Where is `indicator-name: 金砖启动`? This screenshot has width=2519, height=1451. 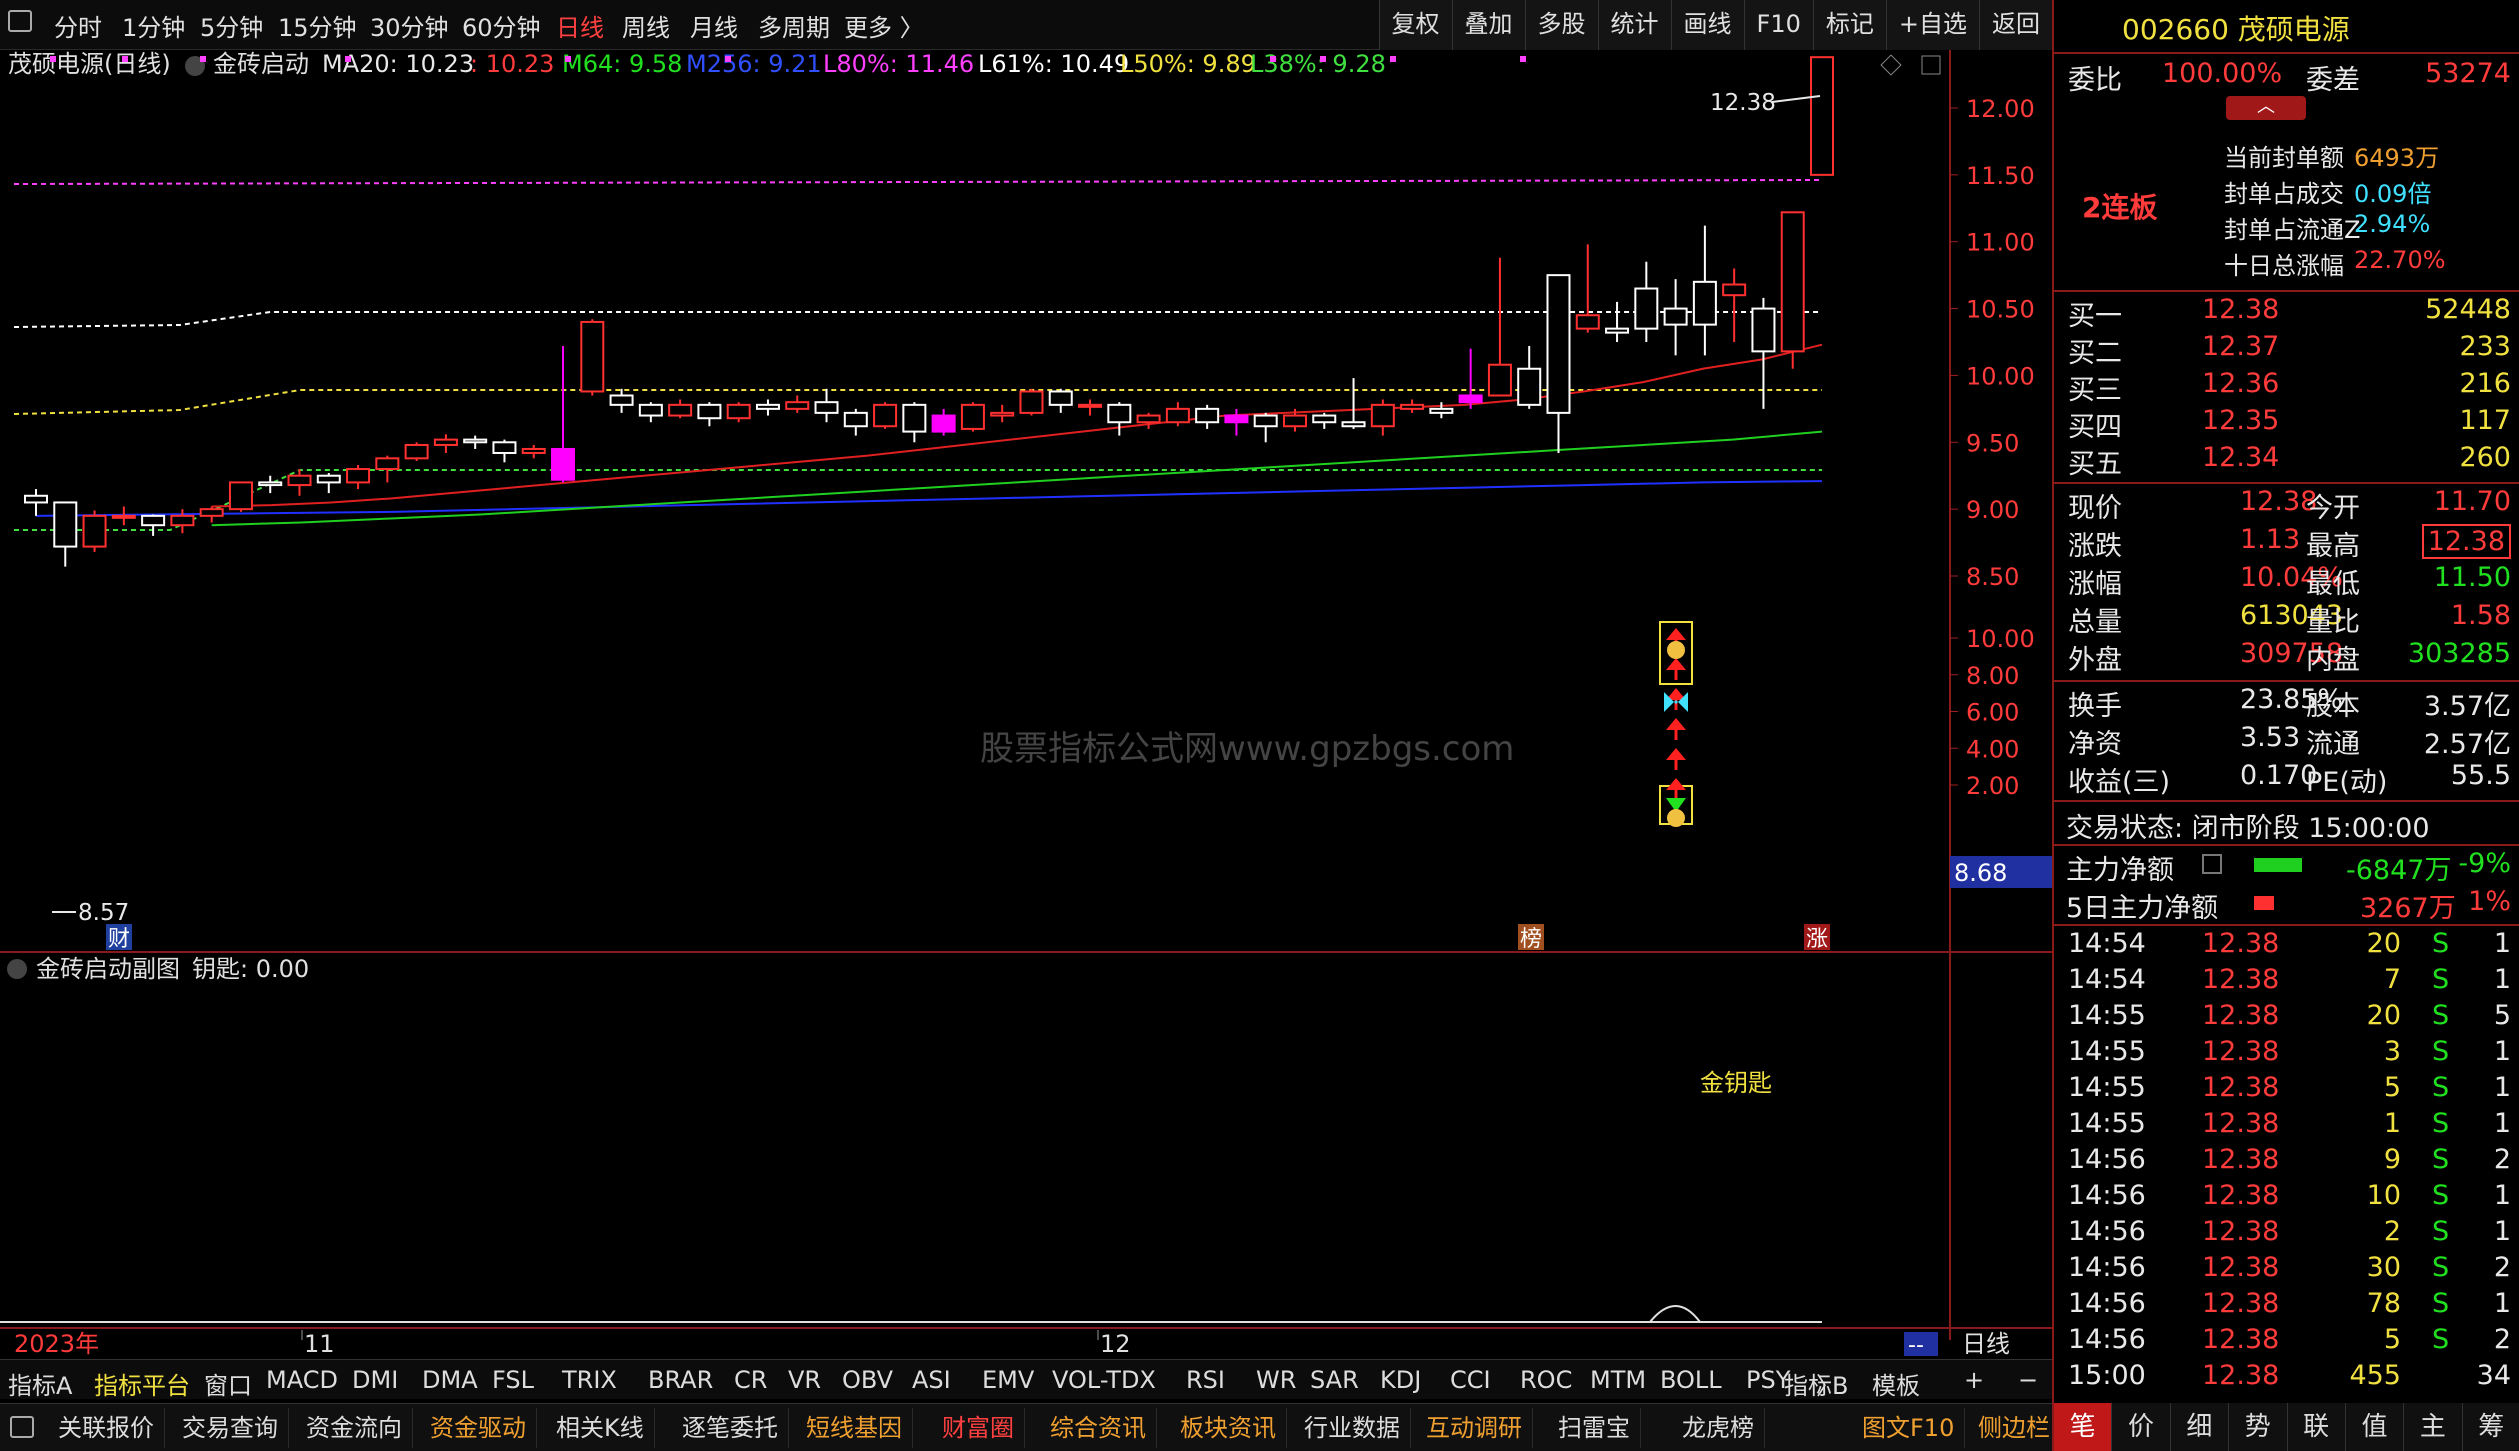 indicator-name: 金砖启动 is located at coordinates (261, 64).